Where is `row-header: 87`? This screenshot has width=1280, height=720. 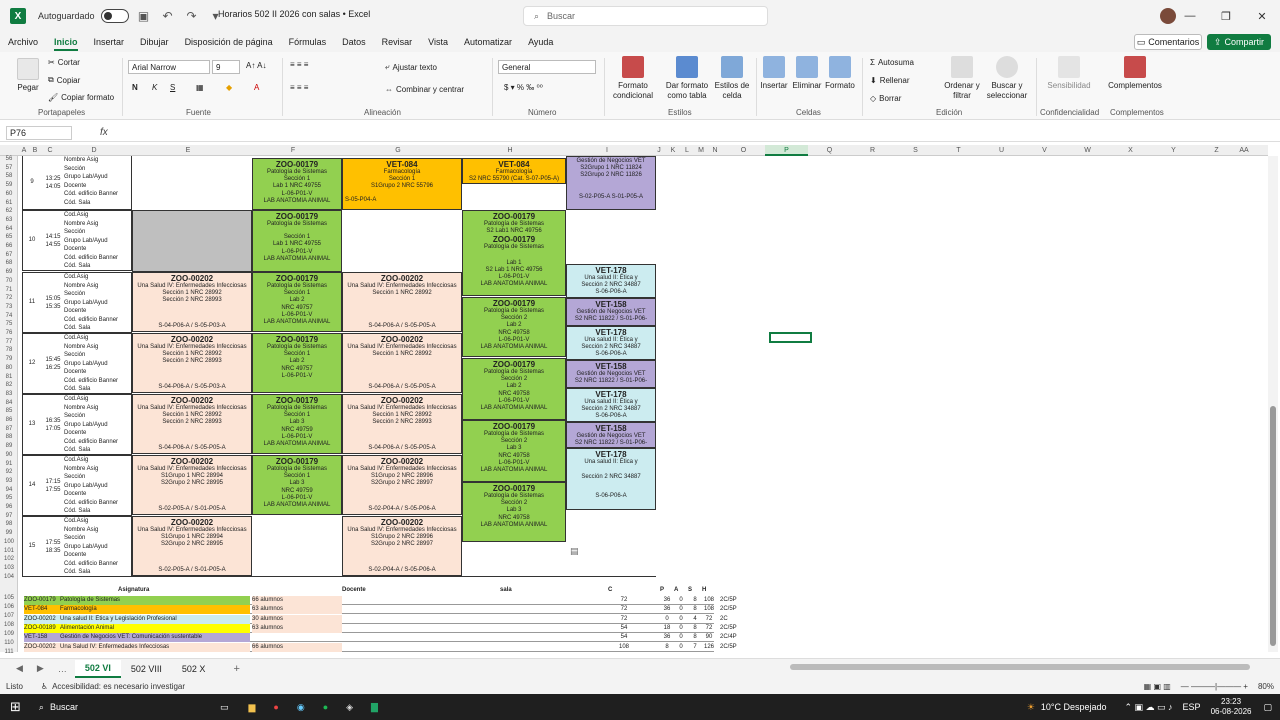
row-header: 87 is located at coordinates (9, 429).